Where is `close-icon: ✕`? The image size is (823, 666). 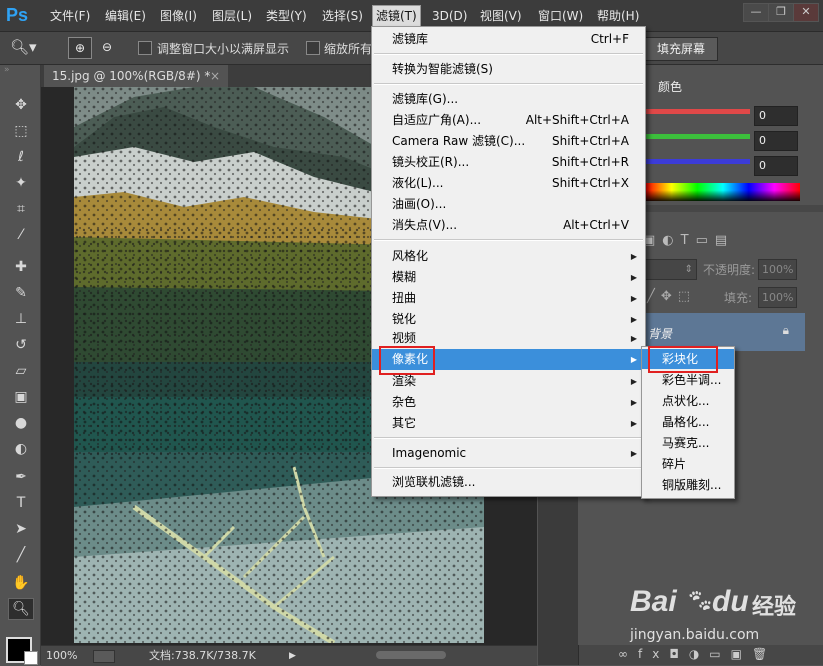
close-icon: ✕ is located at coordinates (806, 12).